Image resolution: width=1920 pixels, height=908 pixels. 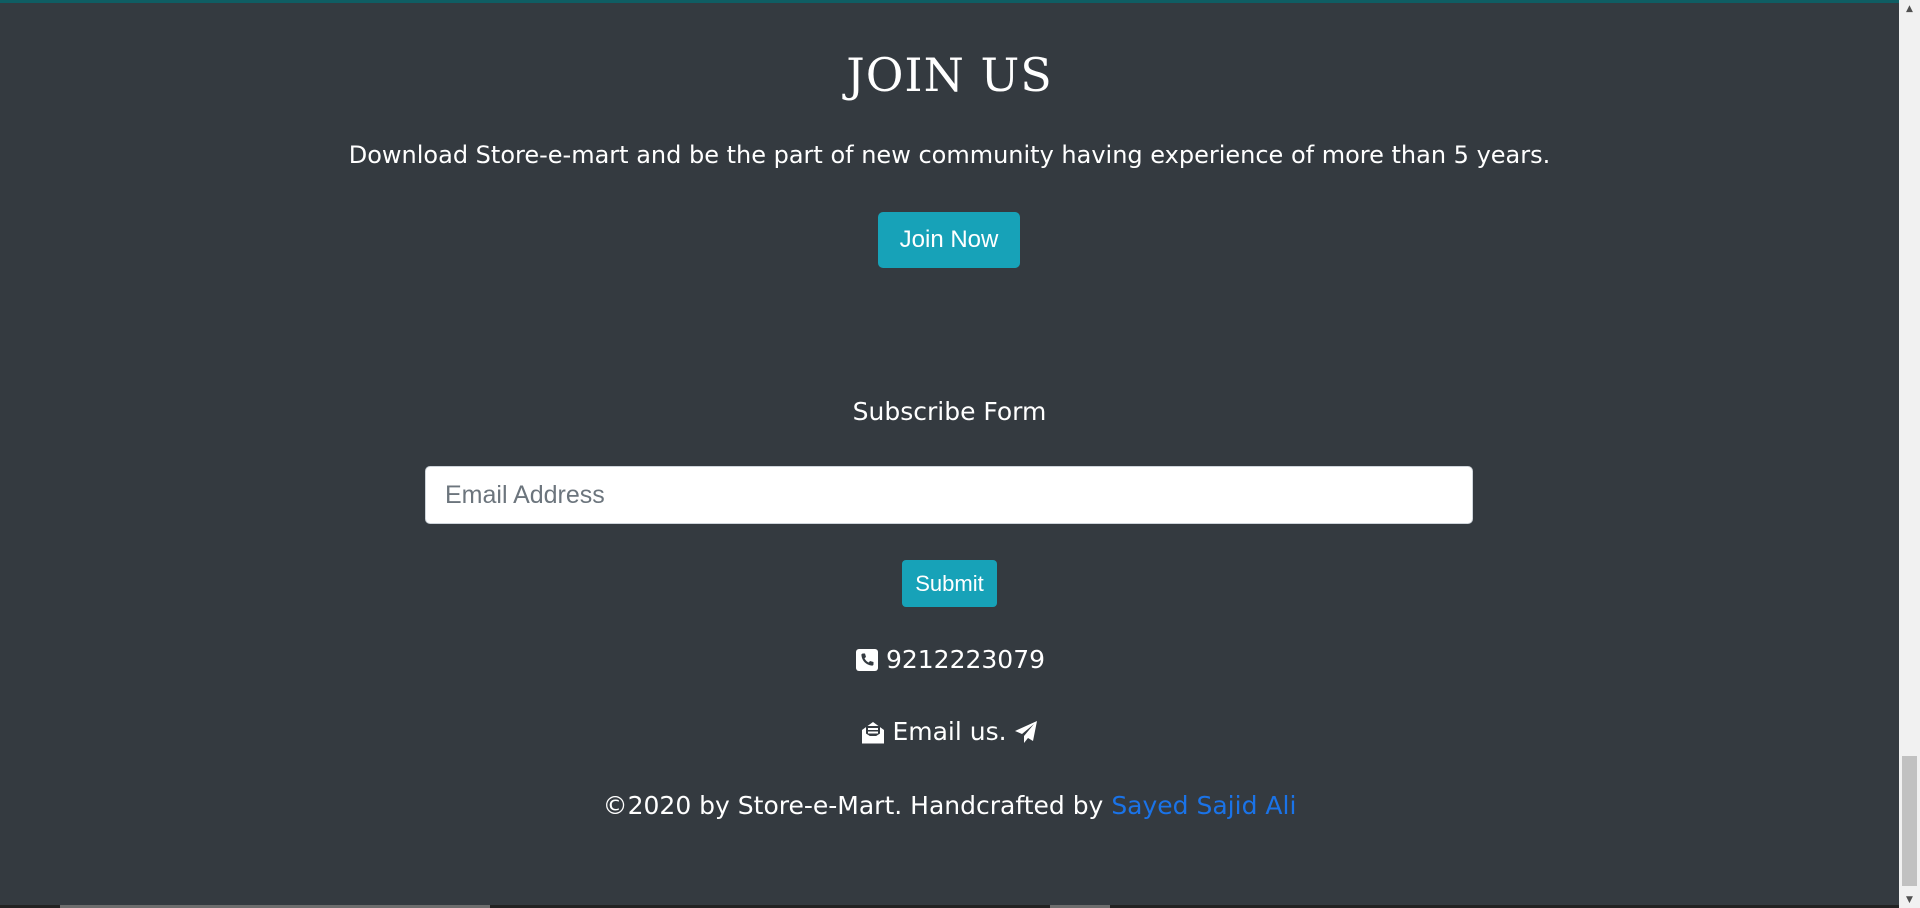 What do you see at coordinates (949, 411) in the screenshot?
I see `subscribe-form-title: Subscribe Form` at bounding box center [949, 411].